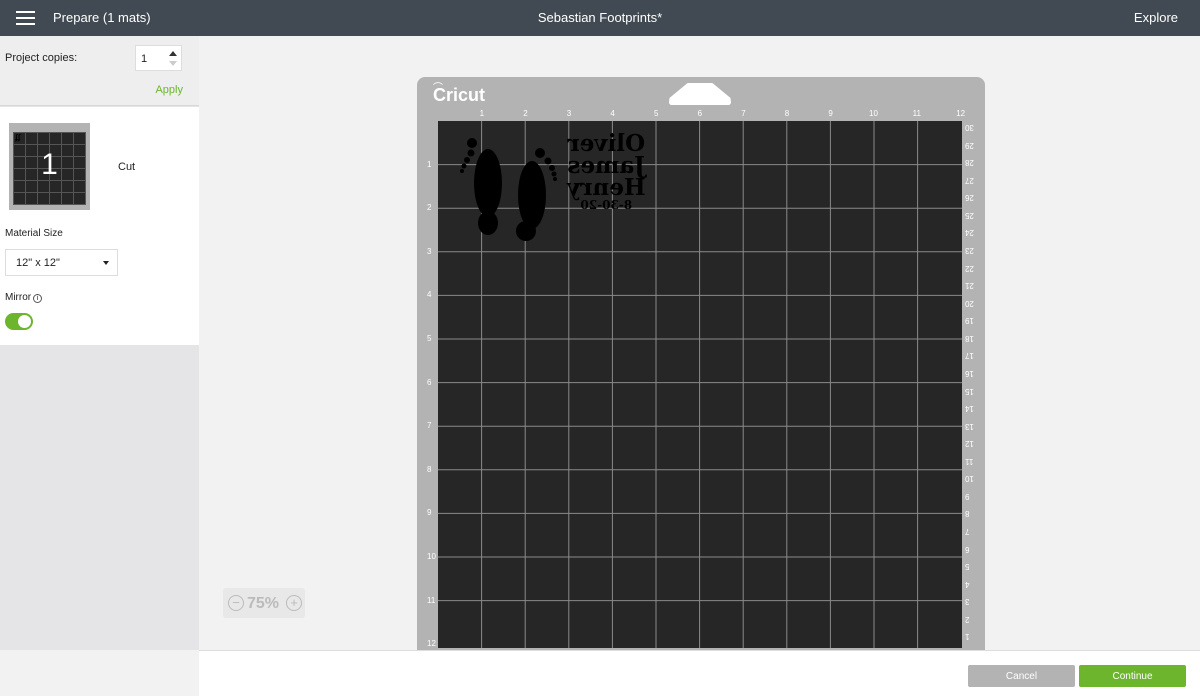  I want to click on zoom-control: − 75% +, so click(264, 603).